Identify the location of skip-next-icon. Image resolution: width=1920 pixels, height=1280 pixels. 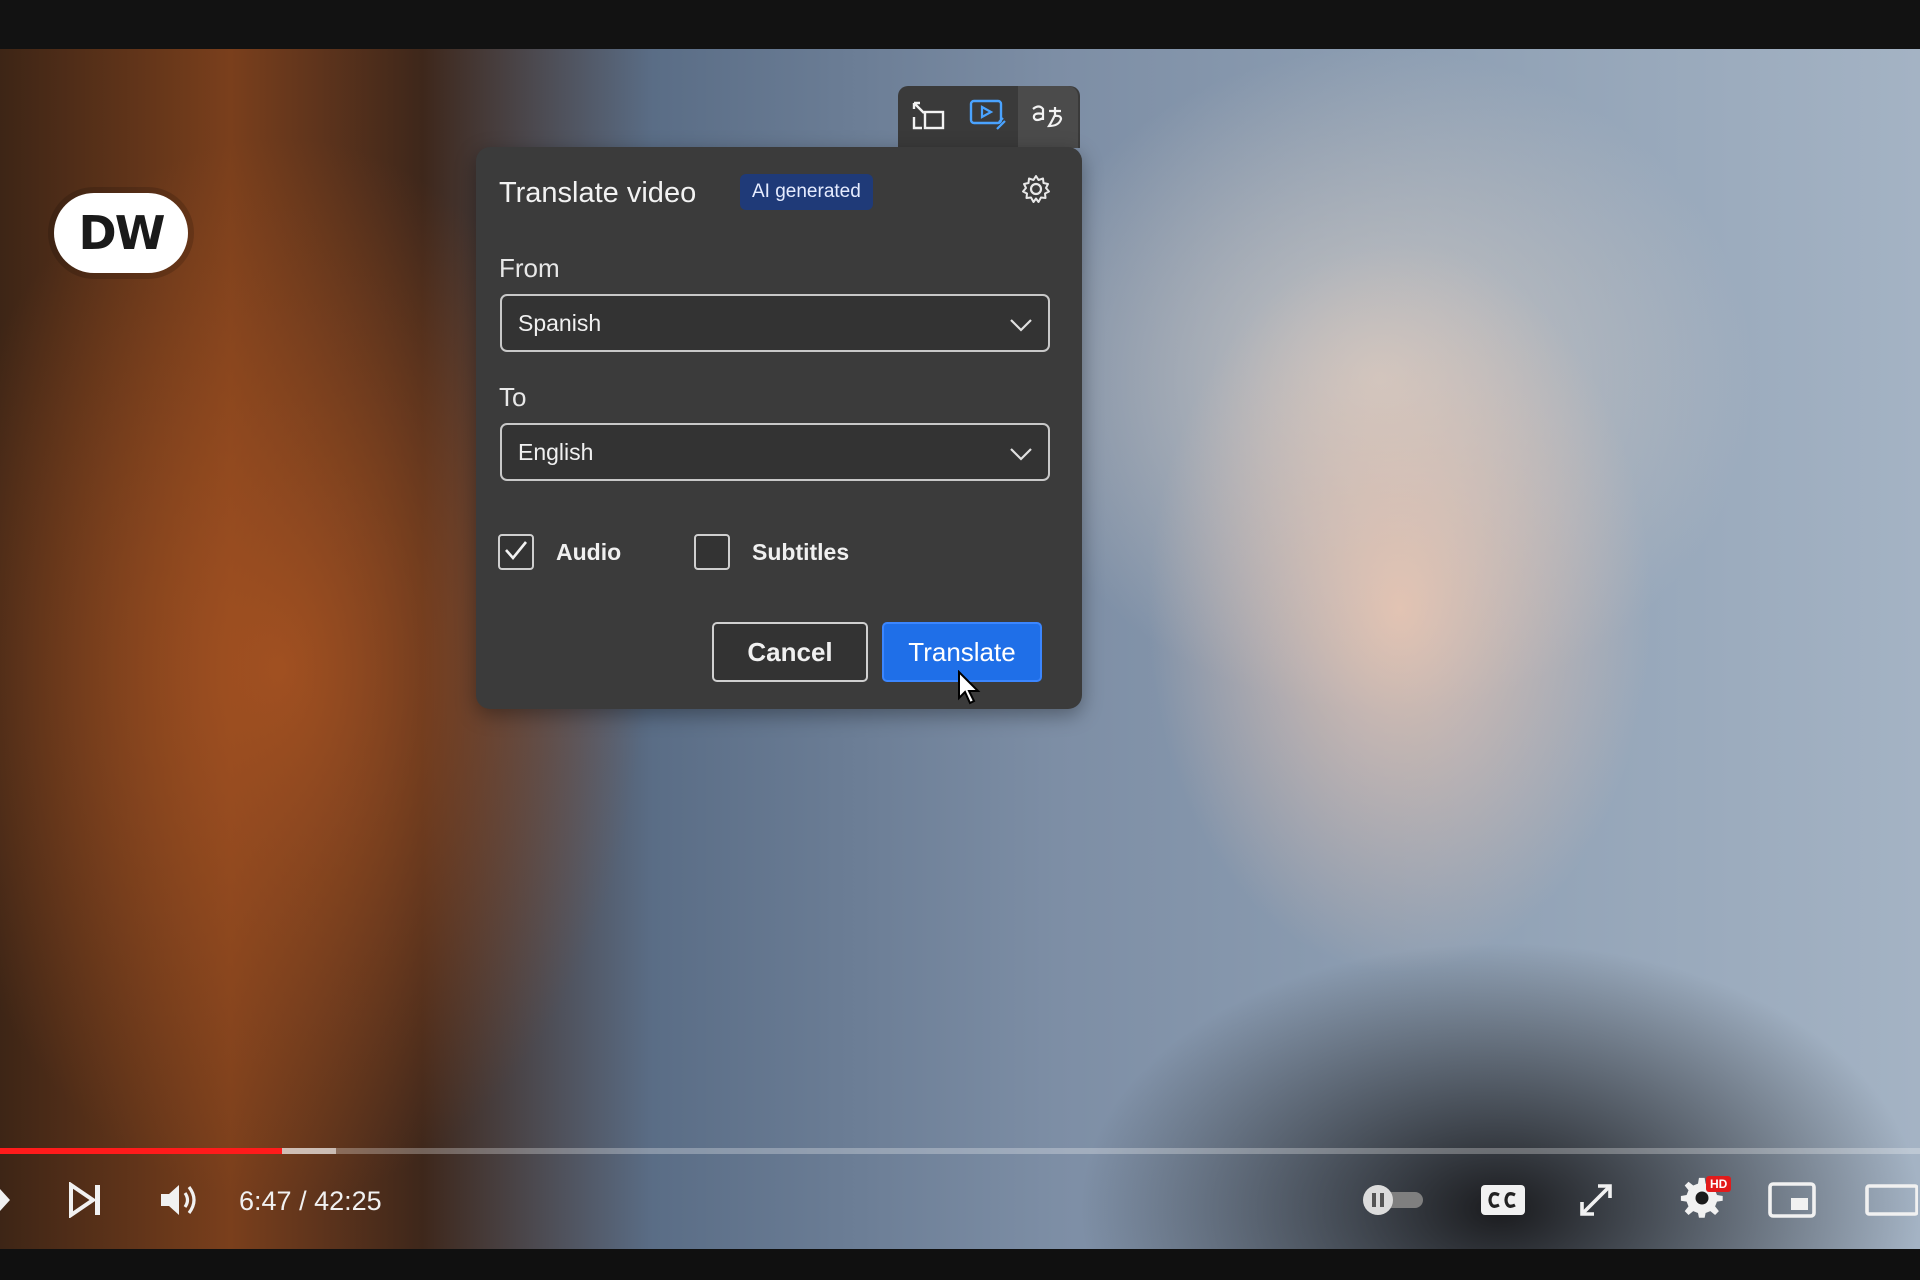
(86, 1201).